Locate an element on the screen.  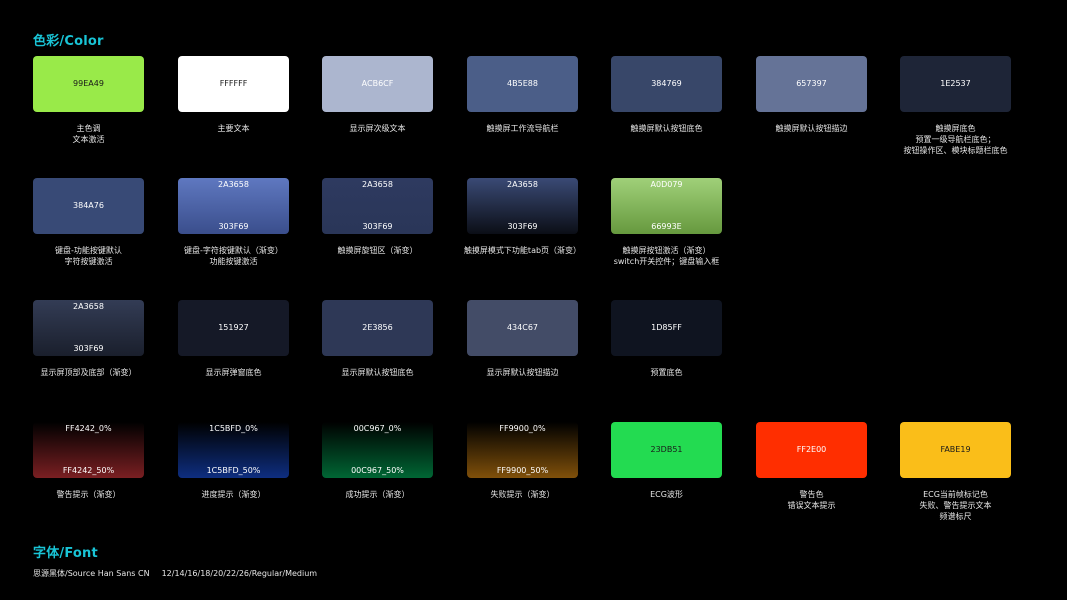
swatch-caption: 进度提示（渐变） is located at coordinates (234, 494).